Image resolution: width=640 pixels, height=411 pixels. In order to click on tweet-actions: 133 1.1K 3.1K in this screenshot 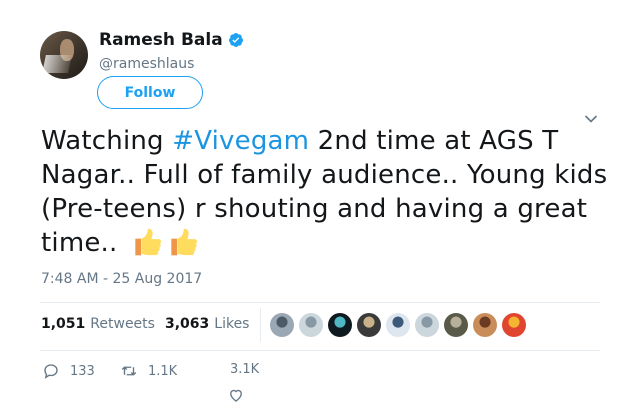, I will do `click(320, 382)`.